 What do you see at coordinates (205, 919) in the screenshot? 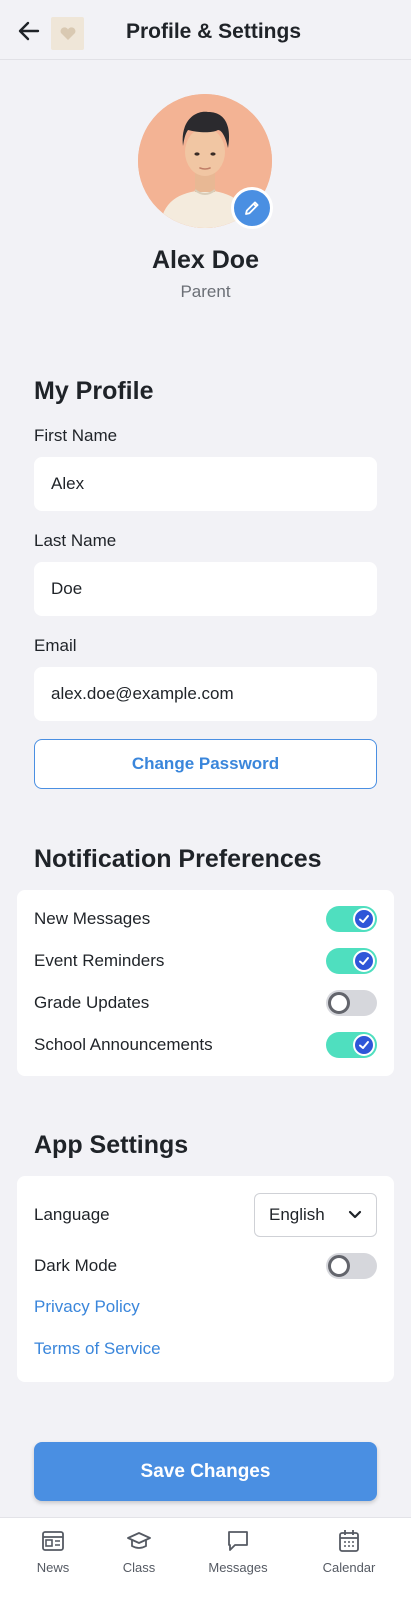
I see `notification-row-new-messages: New Messages` at bounding box center [205, 919].